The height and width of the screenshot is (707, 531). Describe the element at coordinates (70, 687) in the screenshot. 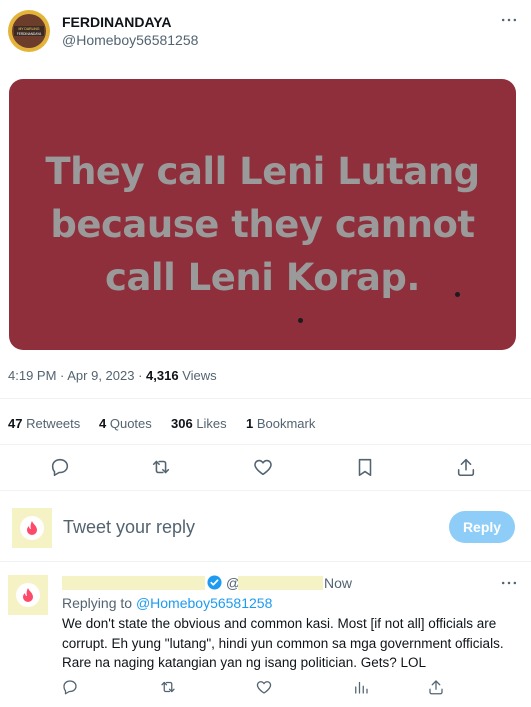

I see `reply-reply-icon` at that location.